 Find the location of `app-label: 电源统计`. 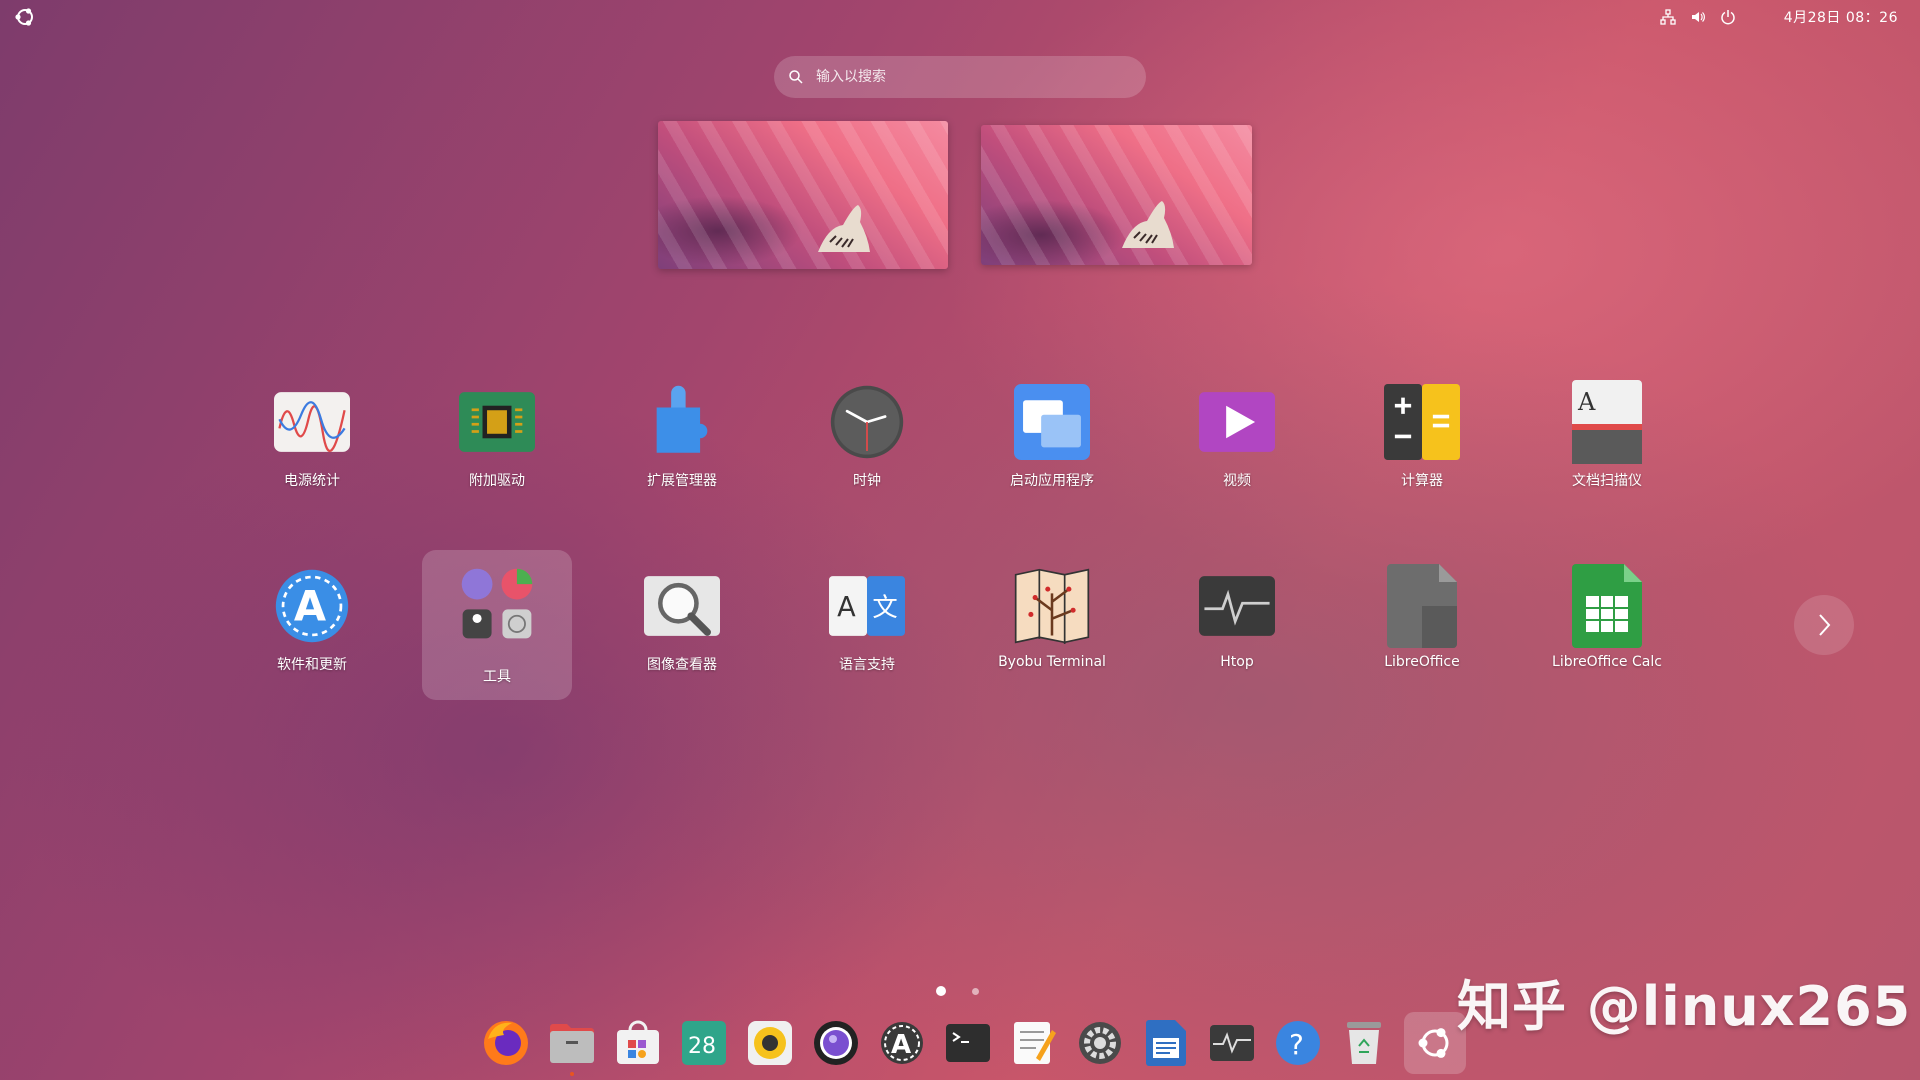

app-label: 电源统计 is located at coordinates (312, 481).